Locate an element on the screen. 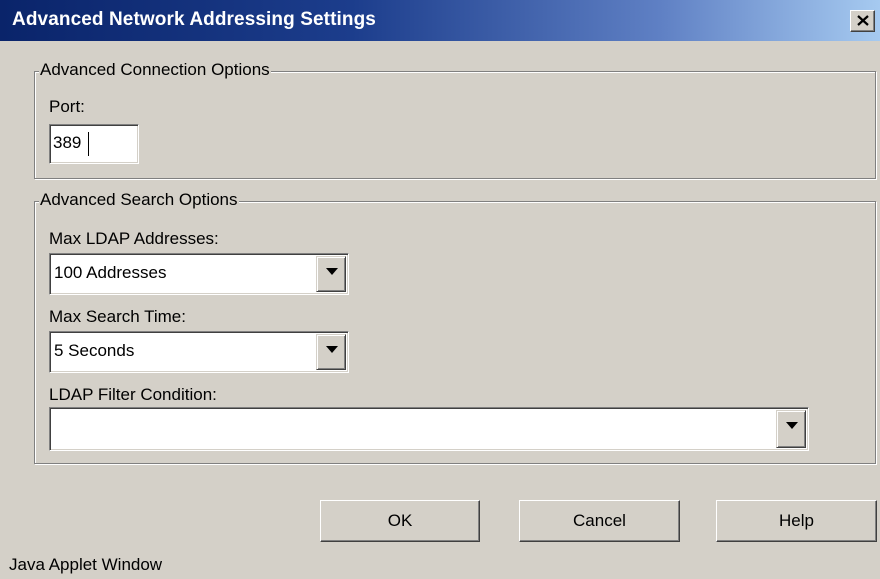 Image resolution: width=880 pixels, height=579 pixels. title-bar: Advanced Network Addressing Settings is located at coordinates (440, 20).